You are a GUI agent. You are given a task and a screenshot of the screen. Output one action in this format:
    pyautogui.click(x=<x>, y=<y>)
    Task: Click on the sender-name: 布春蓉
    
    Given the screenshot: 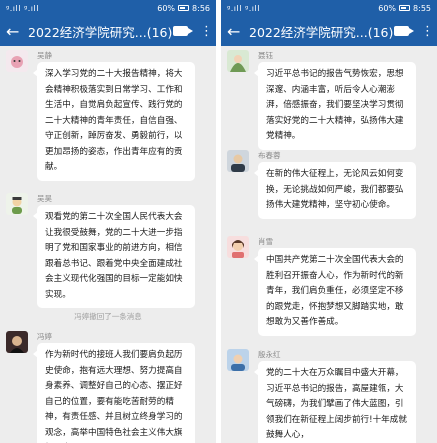 What is the action you would take?
    pyautogui.click(x=269, y=155)
    